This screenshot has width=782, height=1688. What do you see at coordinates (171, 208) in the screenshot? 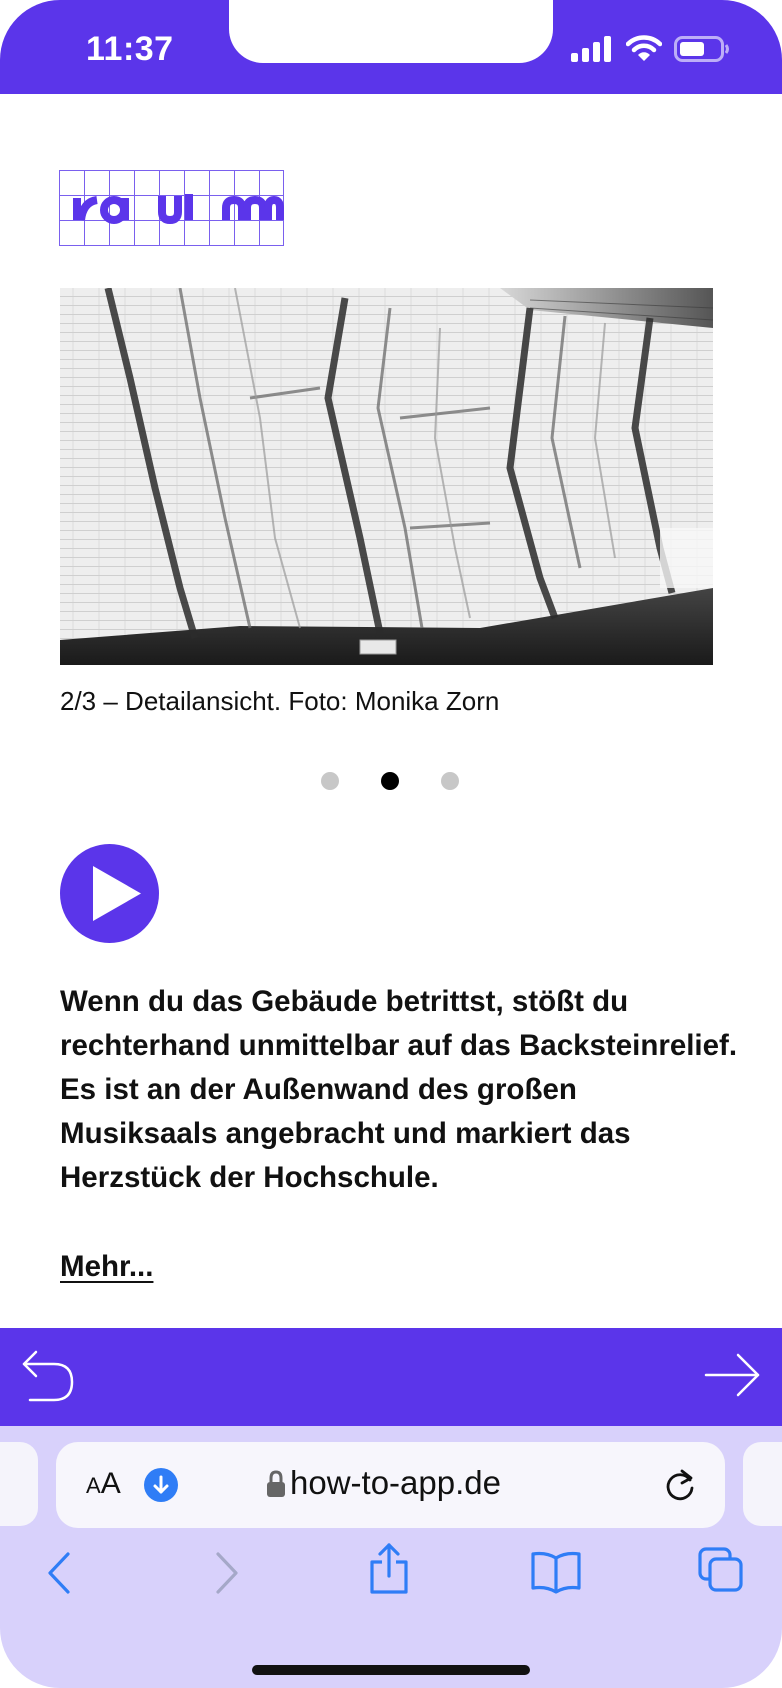
I see `site-logo` at bounding box center [171, 208].